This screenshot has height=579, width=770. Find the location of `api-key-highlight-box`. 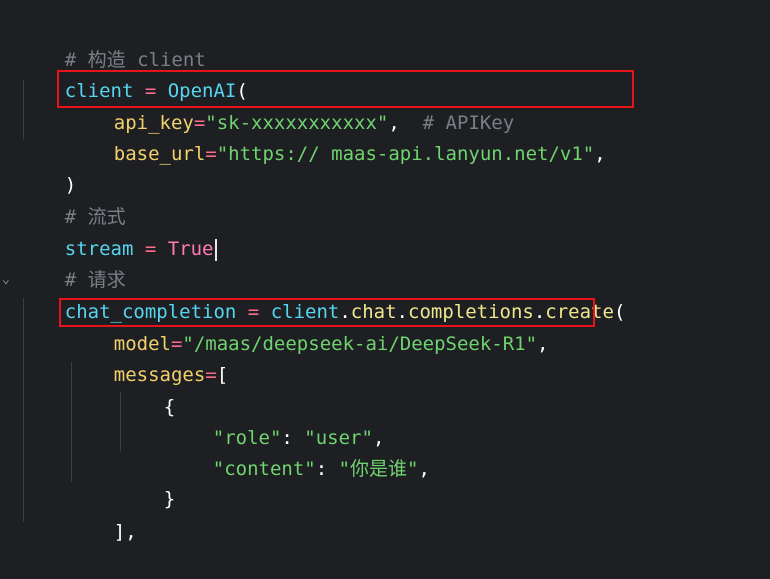

api-key-highlight-box is located at coordinates (345, 89).